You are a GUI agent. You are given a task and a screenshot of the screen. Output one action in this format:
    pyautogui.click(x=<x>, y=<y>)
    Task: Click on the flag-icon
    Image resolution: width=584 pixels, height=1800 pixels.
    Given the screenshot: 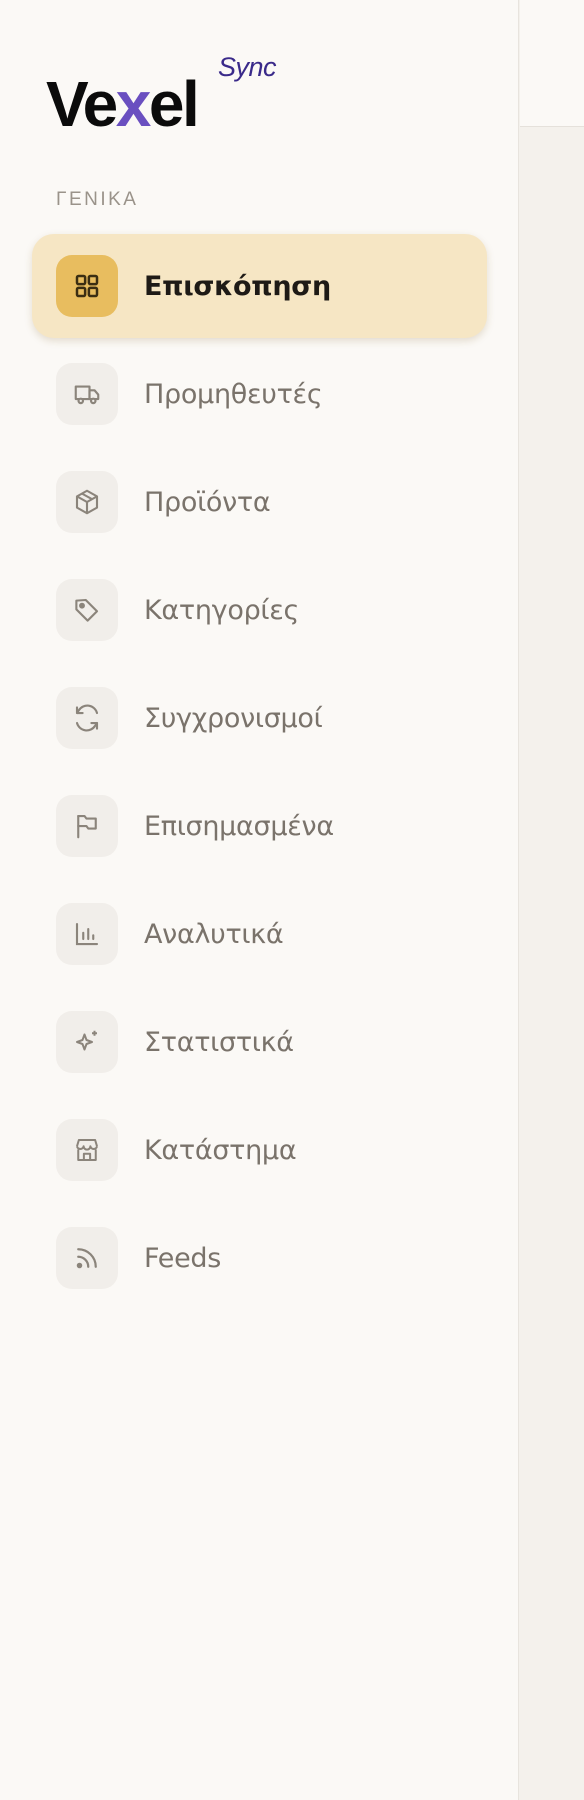 What is the action you would take?
    pyautogui.click(x=87, y=826)
    